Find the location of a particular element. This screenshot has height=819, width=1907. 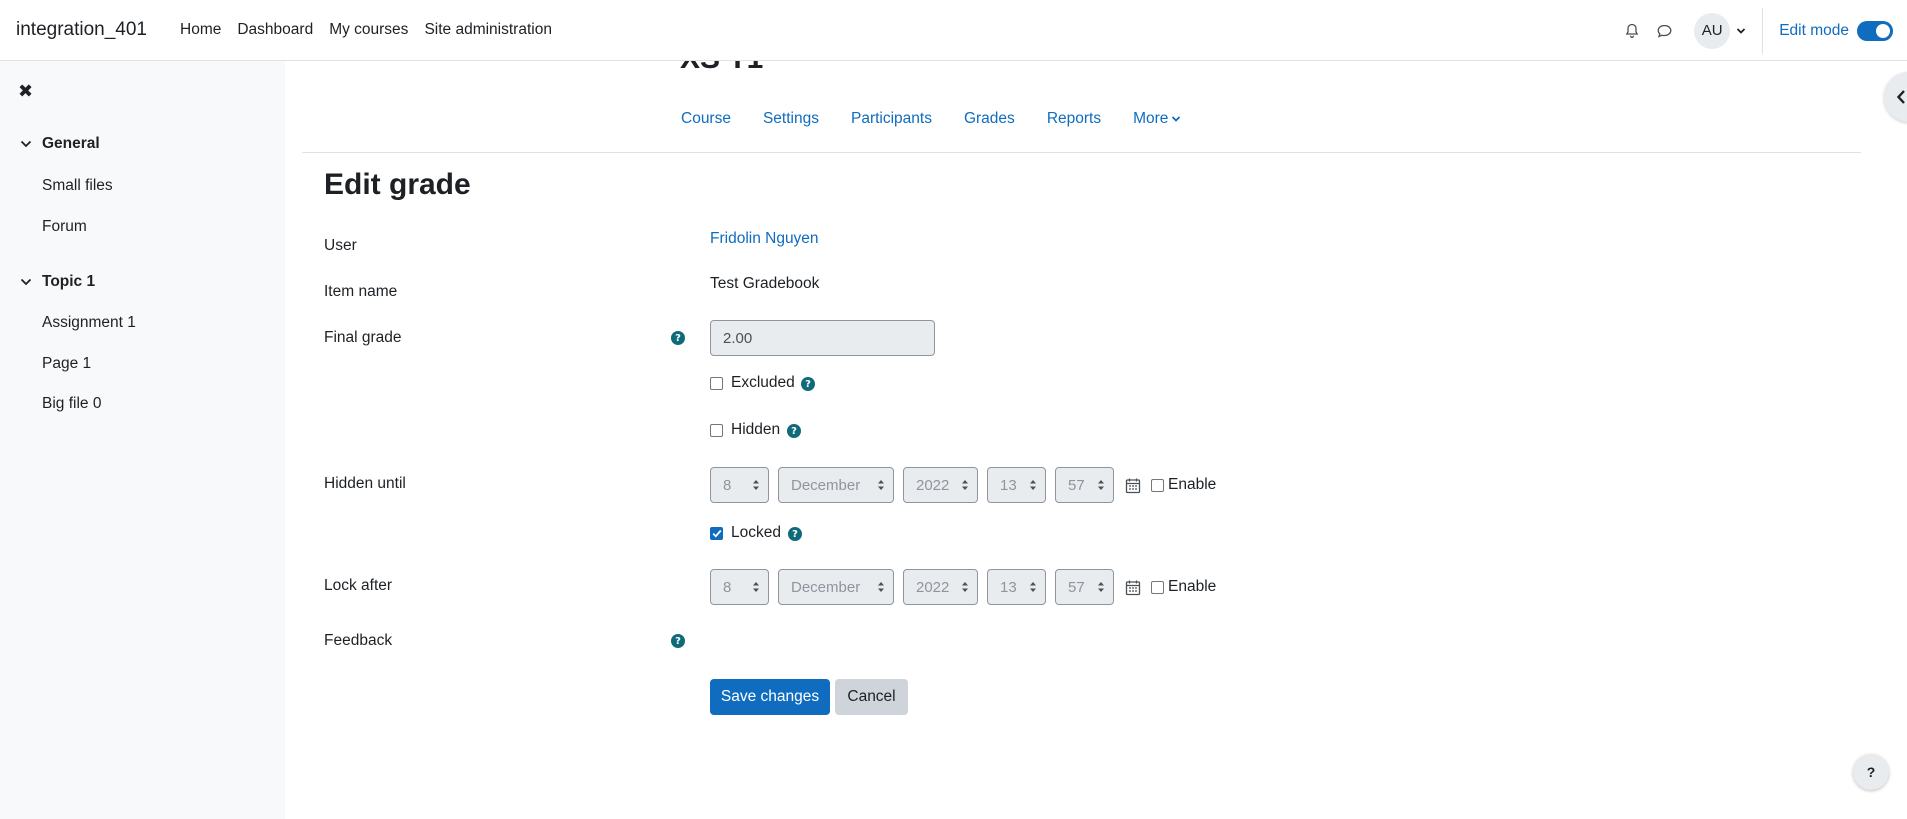

avatar: AU is located at coordinates (1712, 30).